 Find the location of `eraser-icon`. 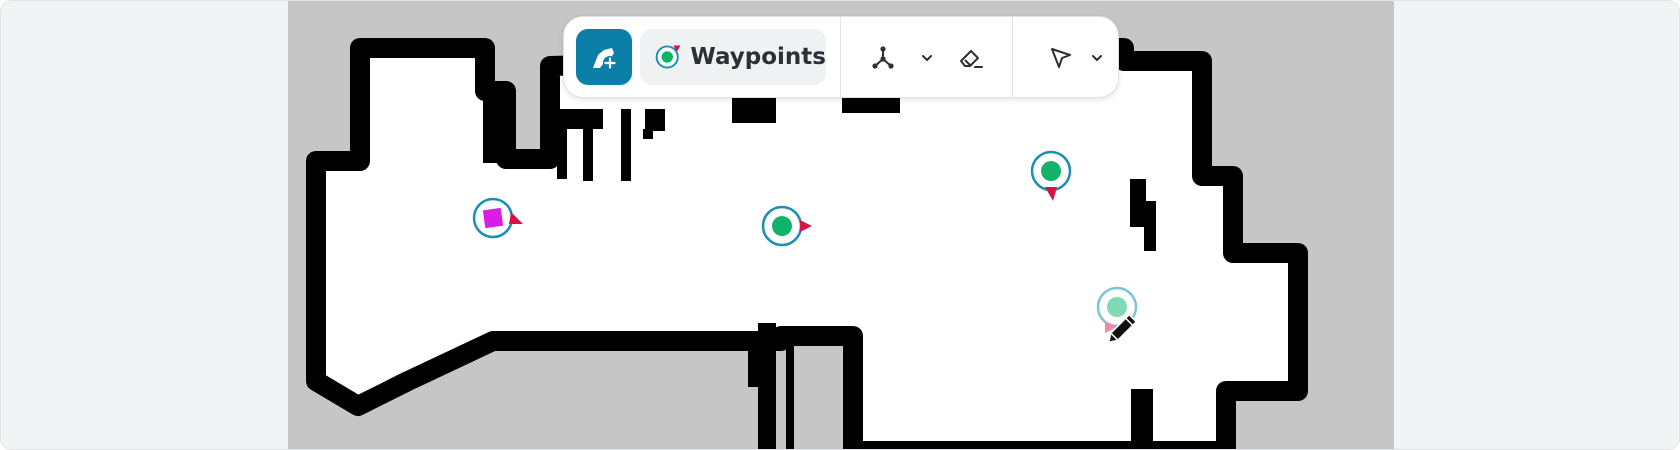

eraser-icon is located at coordinates (971, 59).